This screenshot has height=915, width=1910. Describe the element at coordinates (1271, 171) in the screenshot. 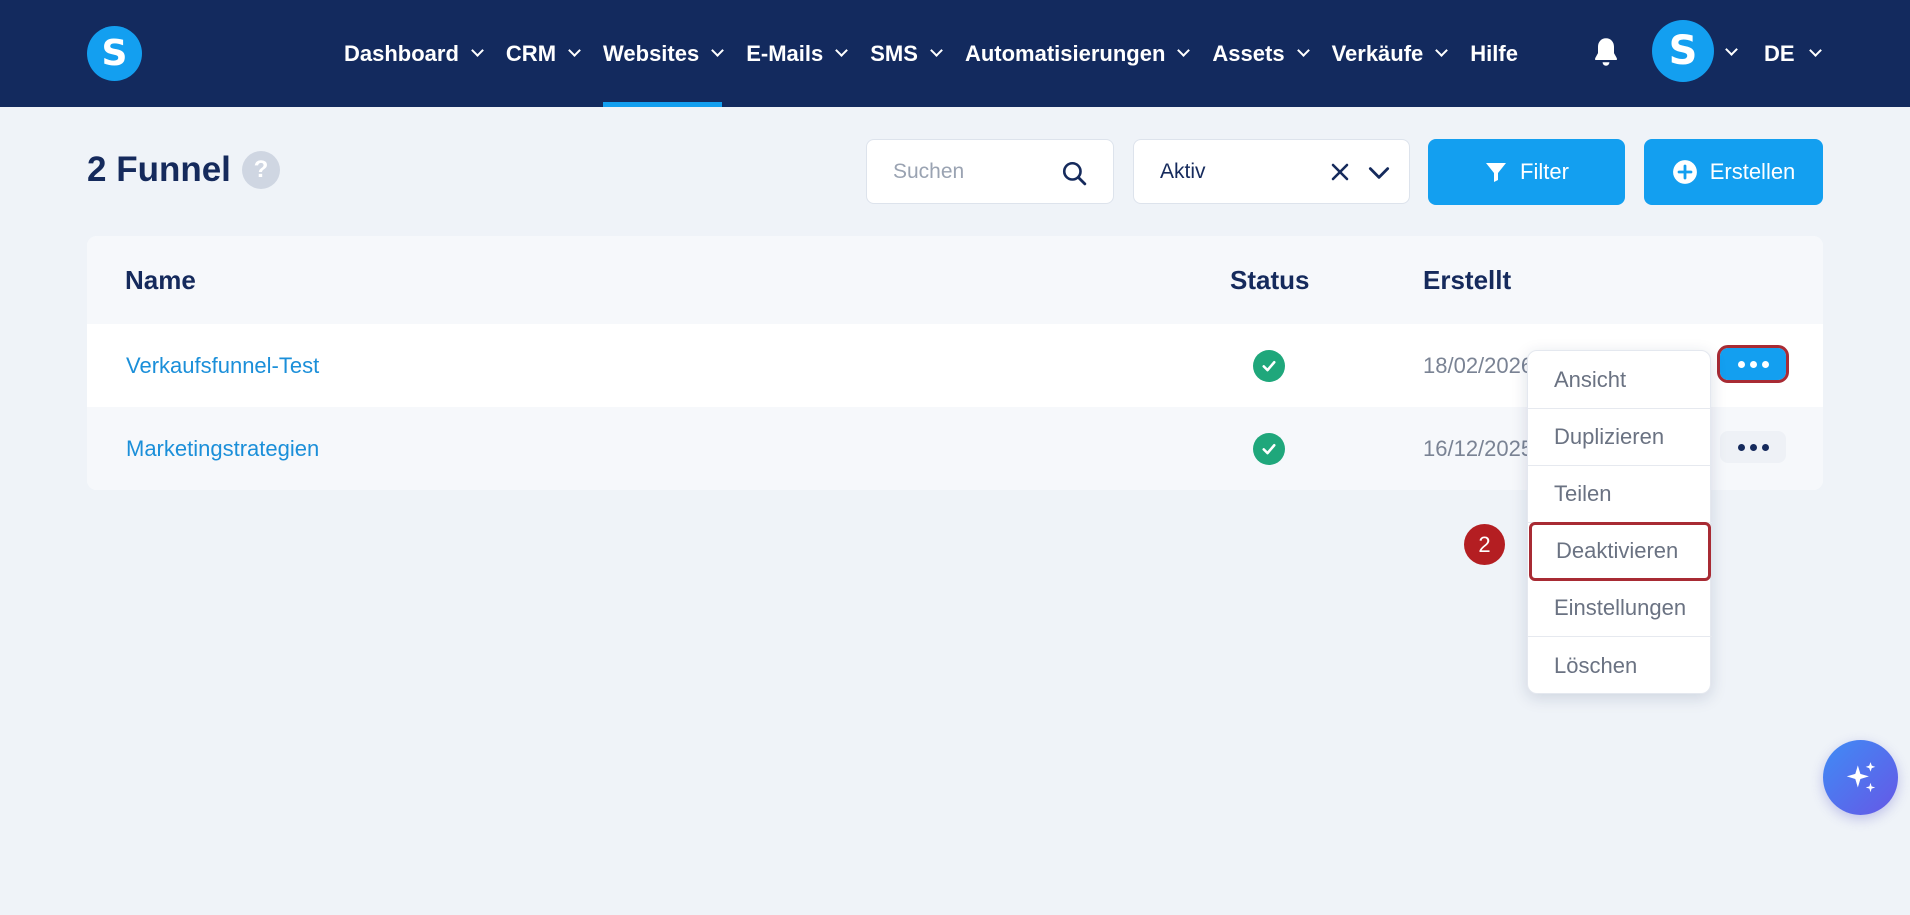

I see `status-filter-select: Aktiv` at that location.